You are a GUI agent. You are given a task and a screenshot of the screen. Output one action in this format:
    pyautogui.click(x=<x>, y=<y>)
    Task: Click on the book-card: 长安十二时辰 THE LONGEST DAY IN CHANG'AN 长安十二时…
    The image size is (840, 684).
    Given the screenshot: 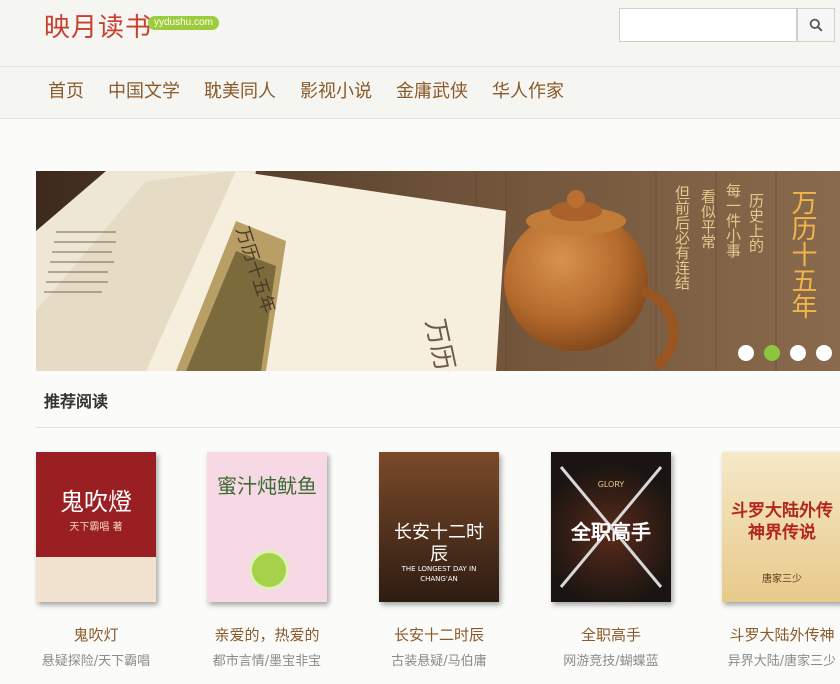 What is the action you would take?
    pyautogui.click(x=439, y=560)
    